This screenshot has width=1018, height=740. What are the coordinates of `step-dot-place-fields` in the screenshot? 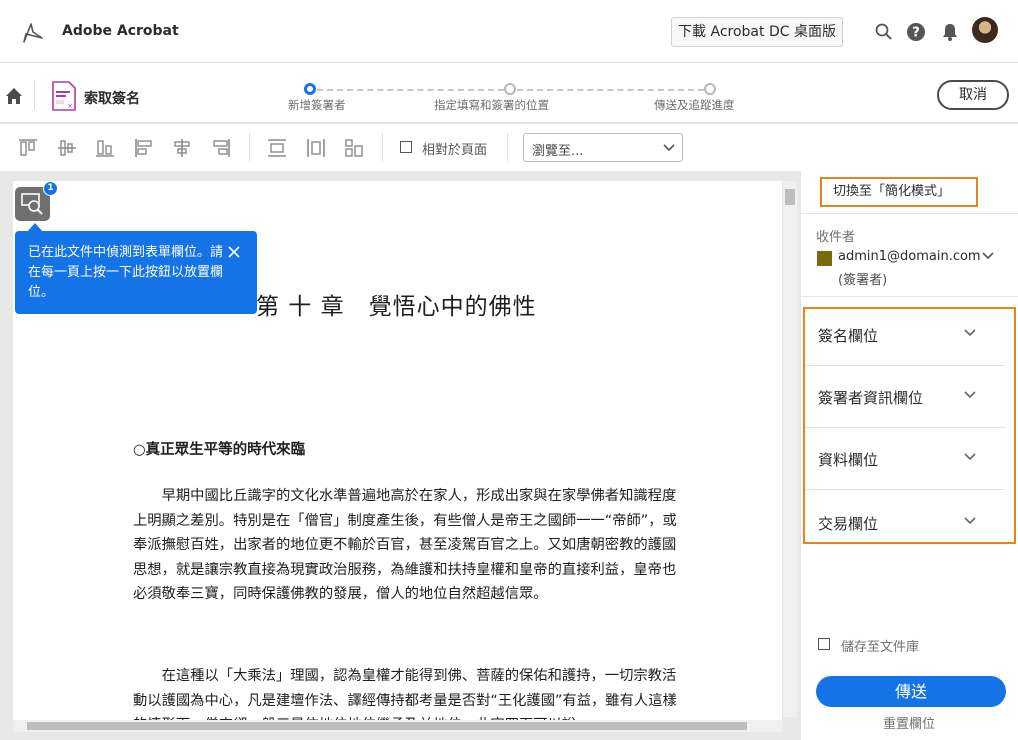 It's located at (510, 89).